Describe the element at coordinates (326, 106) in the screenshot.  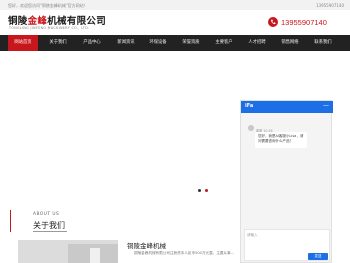
I see `minimize-icon: —` at that location.